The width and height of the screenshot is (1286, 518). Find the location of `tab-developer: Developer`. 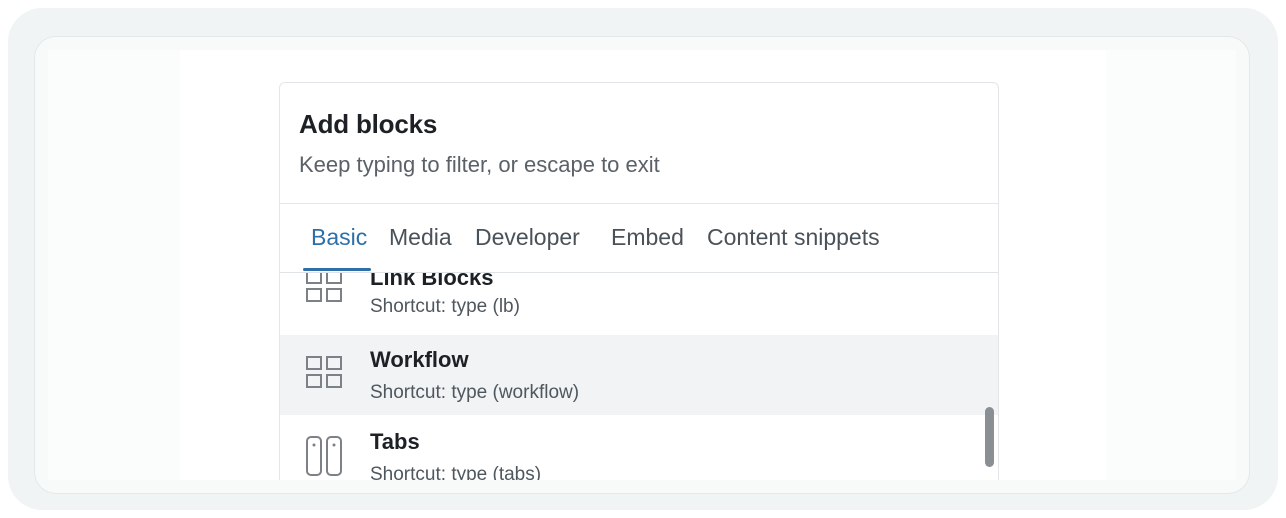

tab-developer: Developer is located at coordinates (527, 237).